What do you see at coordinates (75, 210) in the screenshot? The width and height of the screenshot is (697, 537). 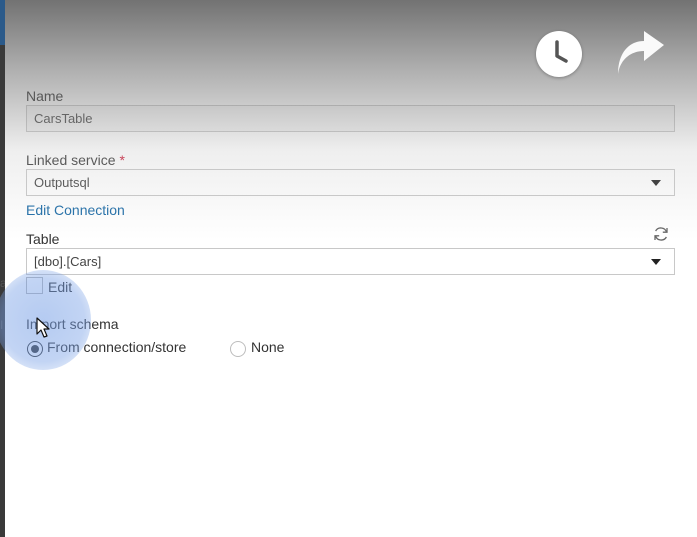 I see `edit-connection-link: Edit Connection` at bounding box center [75, 210].